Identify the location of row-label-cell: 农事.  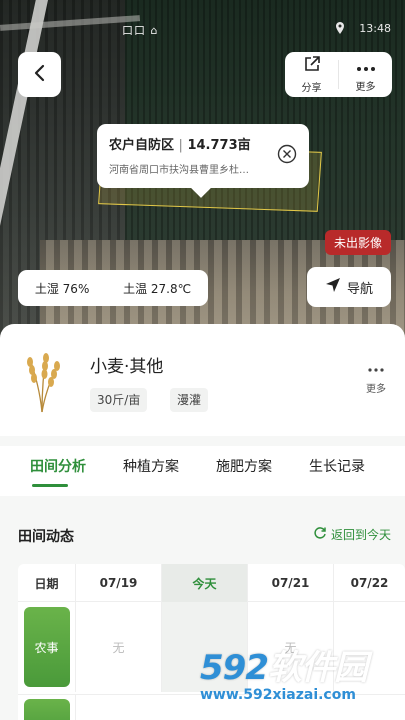
(47, 647).